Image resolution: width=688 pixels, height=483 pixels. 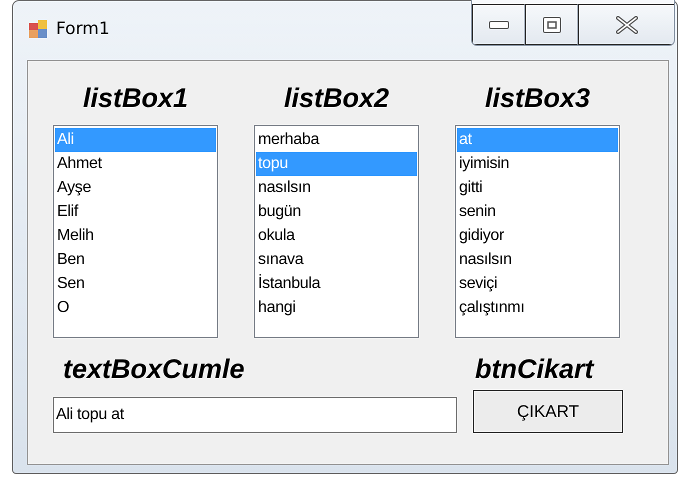 I want to click on list-item: çalıştınmı, so click(x=537, y=308).